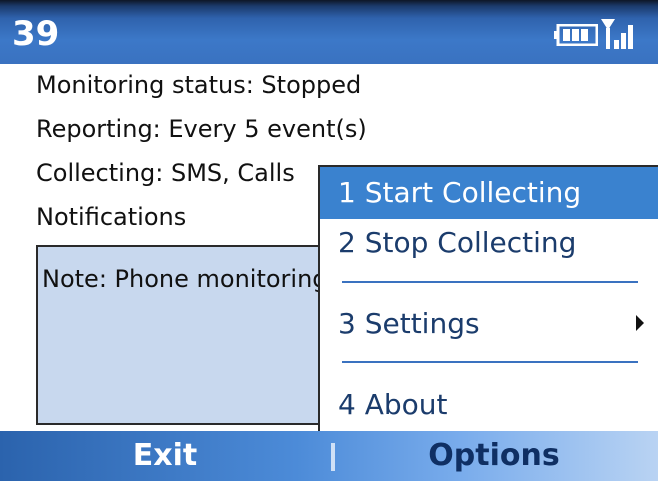  I want to click on battery-icon, so click(576, 35).